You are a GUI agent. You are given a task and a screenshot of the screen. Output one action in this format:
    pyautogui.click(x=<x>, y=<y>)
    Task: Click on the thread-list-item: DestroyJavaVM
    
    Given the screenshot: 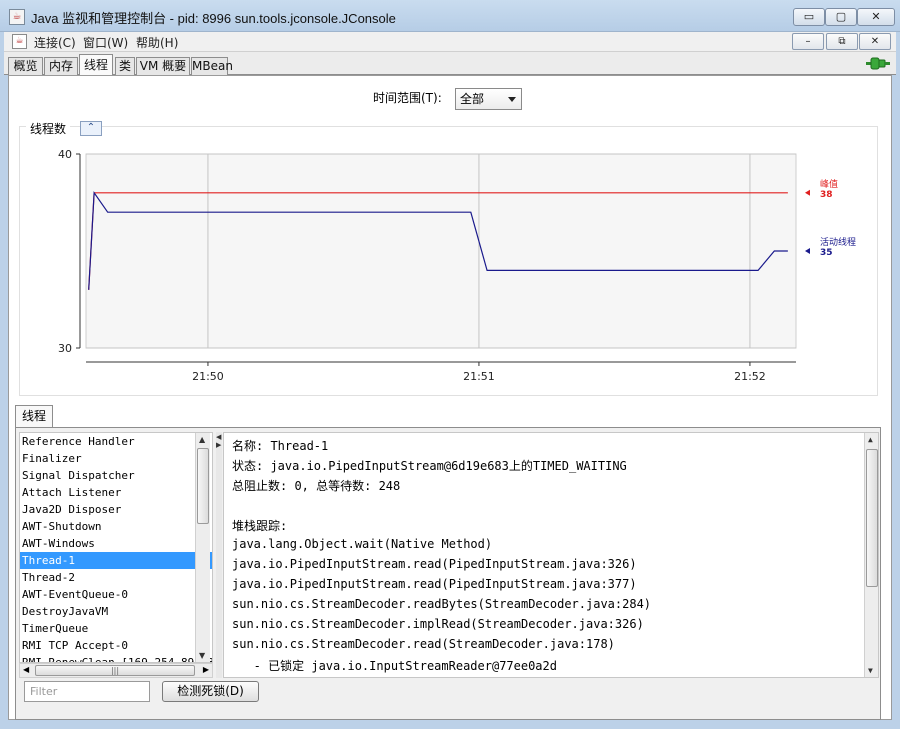 What is the action you would take?
    pyautogui.click(x=116, y=611)
    